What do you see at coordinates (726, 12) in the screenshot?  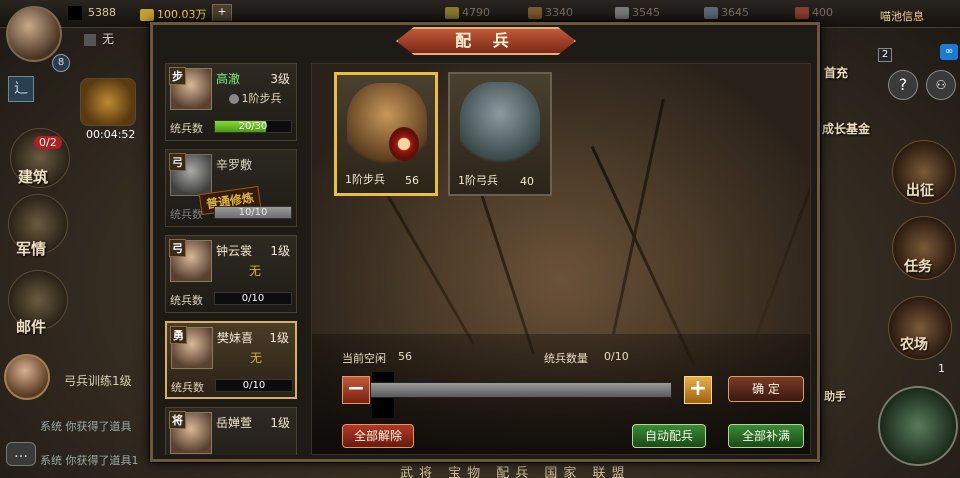 I see `resource-iron: 3645` at bounding box center [726, 12].